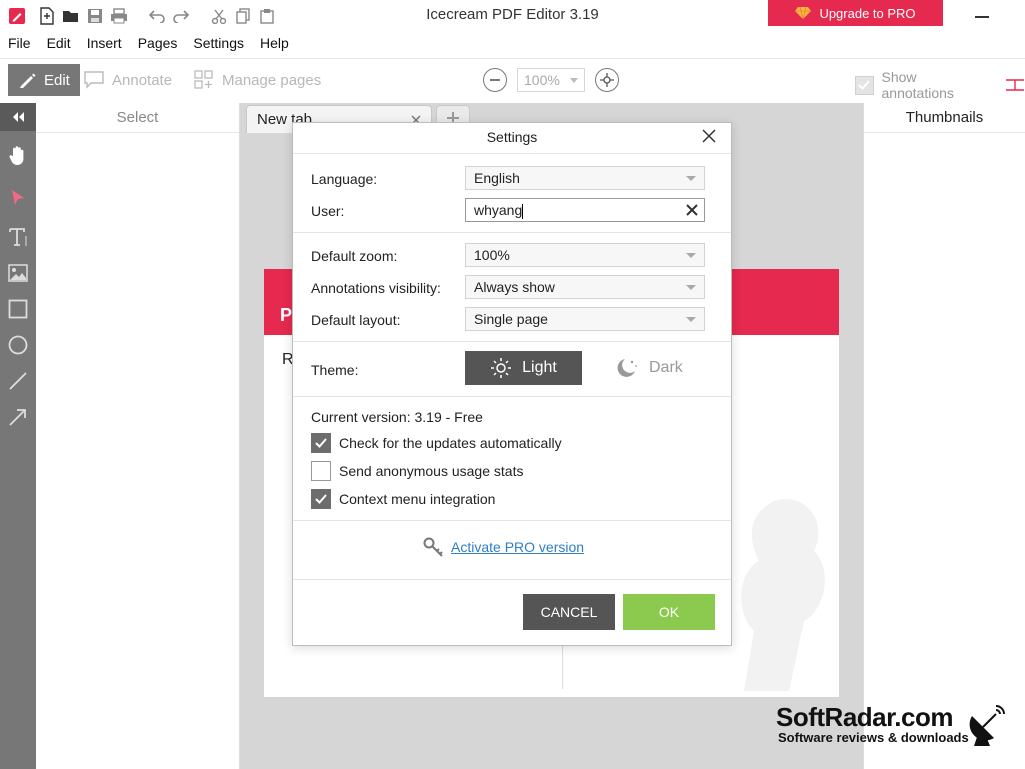  Describe the element at coordinates (569, 612) in the screenshot. I see `cancel-button: CANCEL` at that location.